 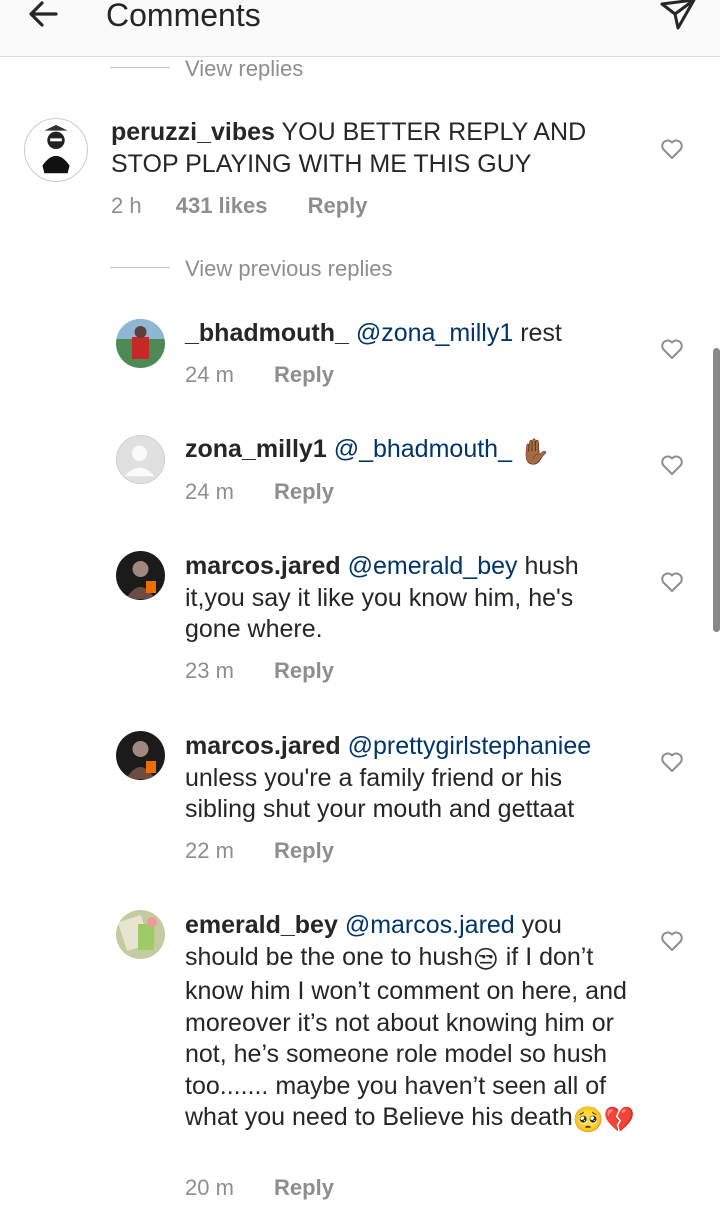 What do you see at coordinates (470, 746) in the screenshot?
I see `mention-link: @prettygirlstephaniee` at bounding box center [470, 746].